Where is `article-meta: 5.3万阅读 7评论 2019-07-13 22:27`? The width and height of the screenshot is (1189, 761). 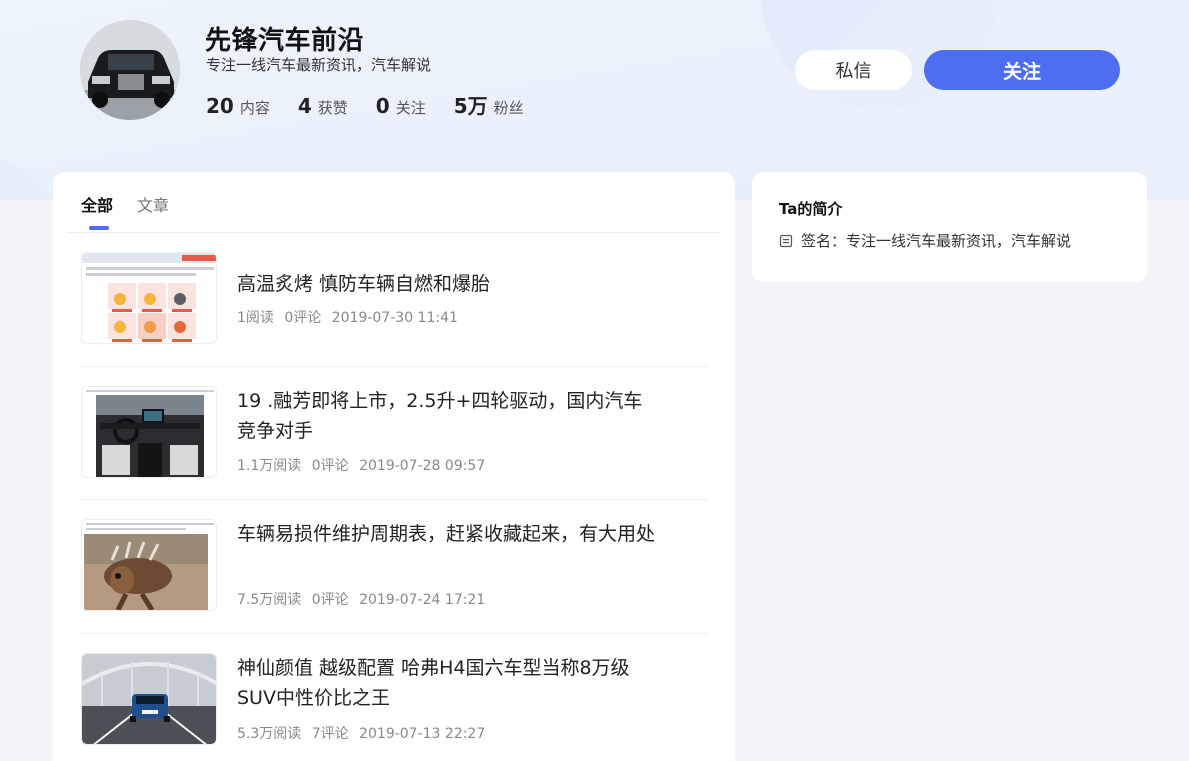
article-meta: 5.3万阅读 7评论 2019-07-13 22:27 is located at coordinates (364, 733).